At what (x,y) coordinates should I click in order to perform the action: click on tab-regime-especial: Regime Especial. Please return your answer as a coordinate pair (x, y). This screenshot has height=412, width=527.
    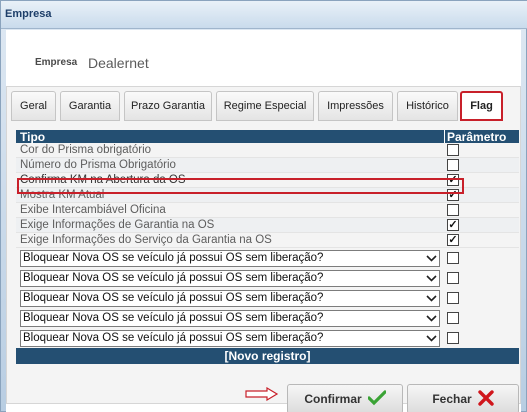
    Looking at the image, I should click on (265, 106).